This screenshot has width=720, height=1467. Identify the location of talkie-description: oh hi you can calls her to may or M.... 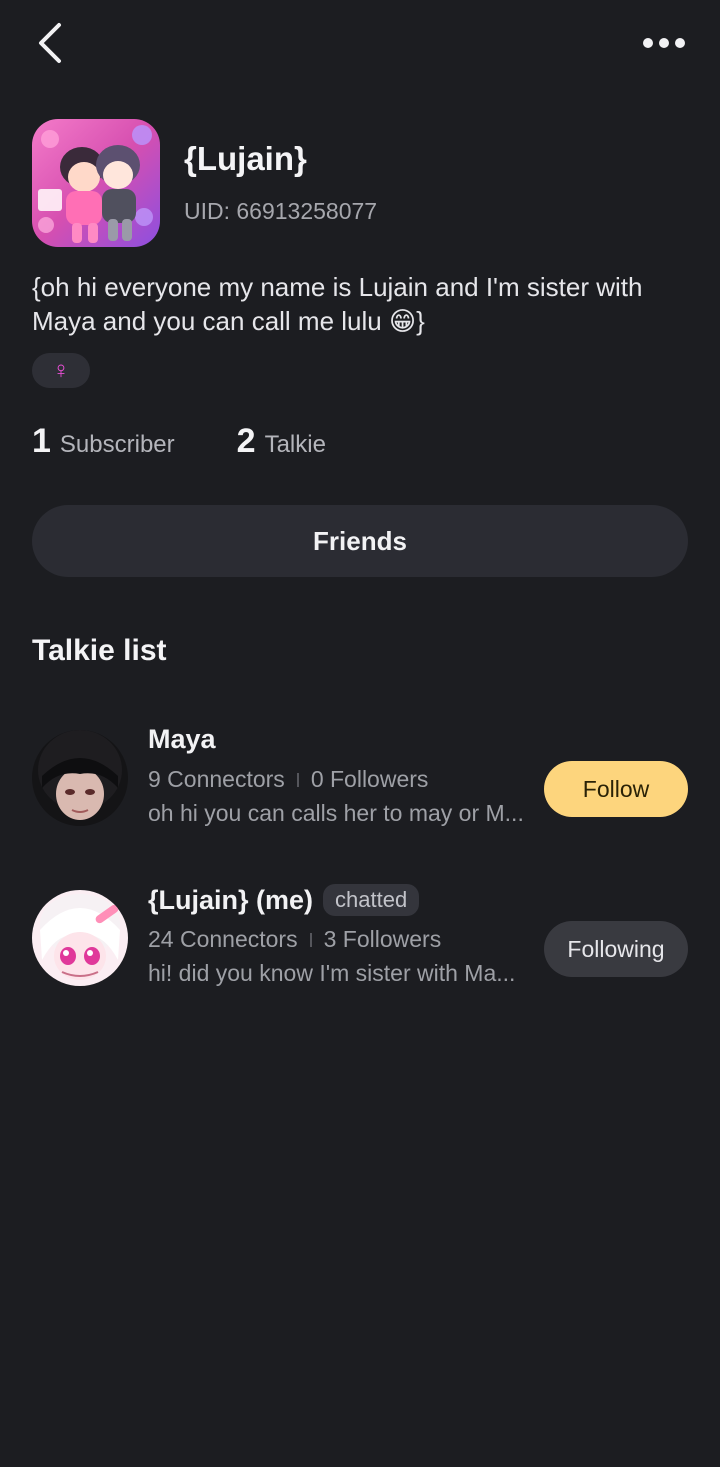
(336, 813).